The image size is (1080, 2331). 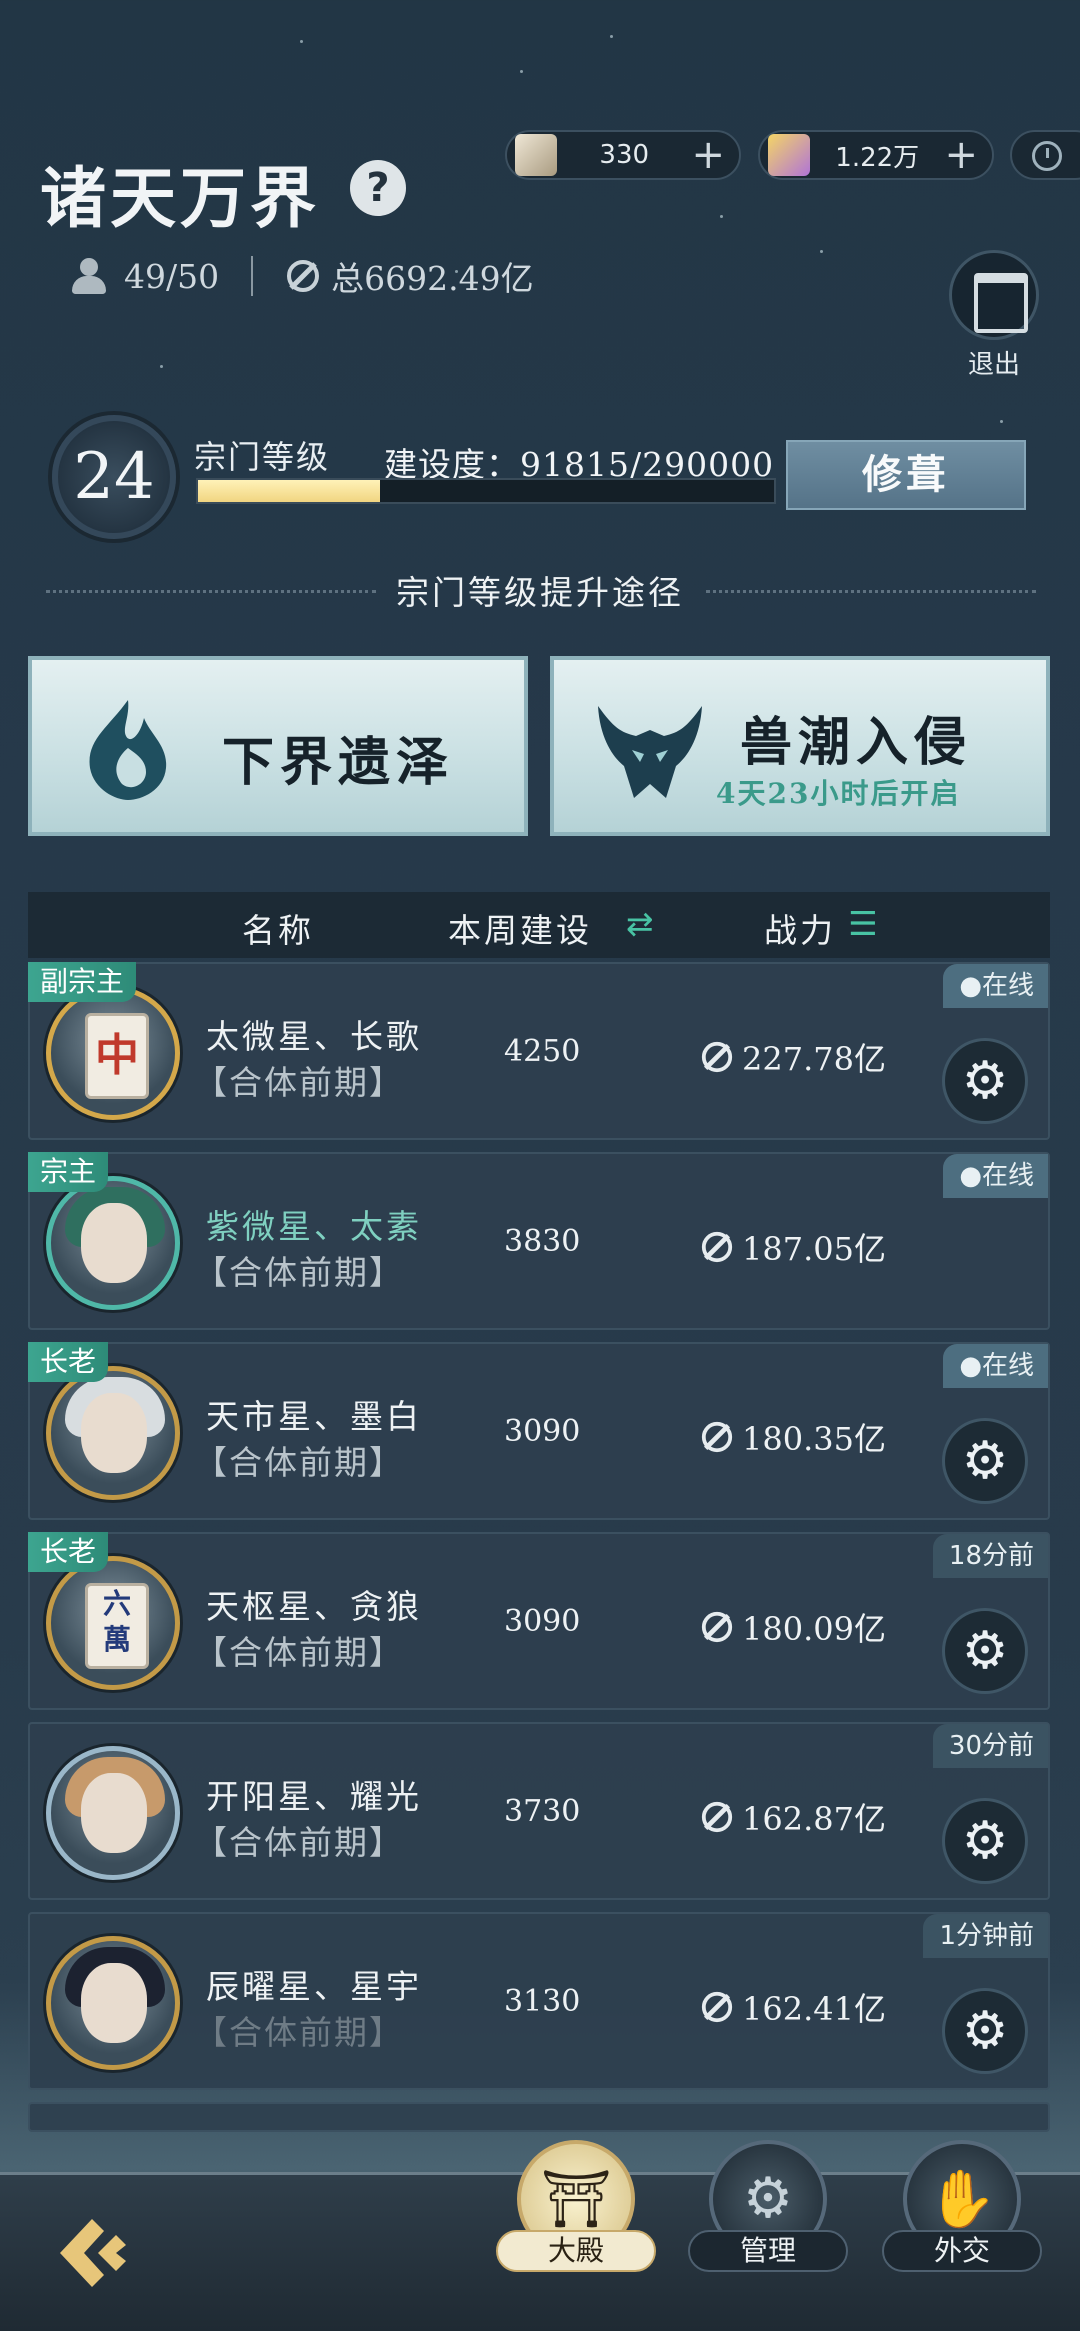 I want to click on demon-mask-icon, so click(x=650, y=752).